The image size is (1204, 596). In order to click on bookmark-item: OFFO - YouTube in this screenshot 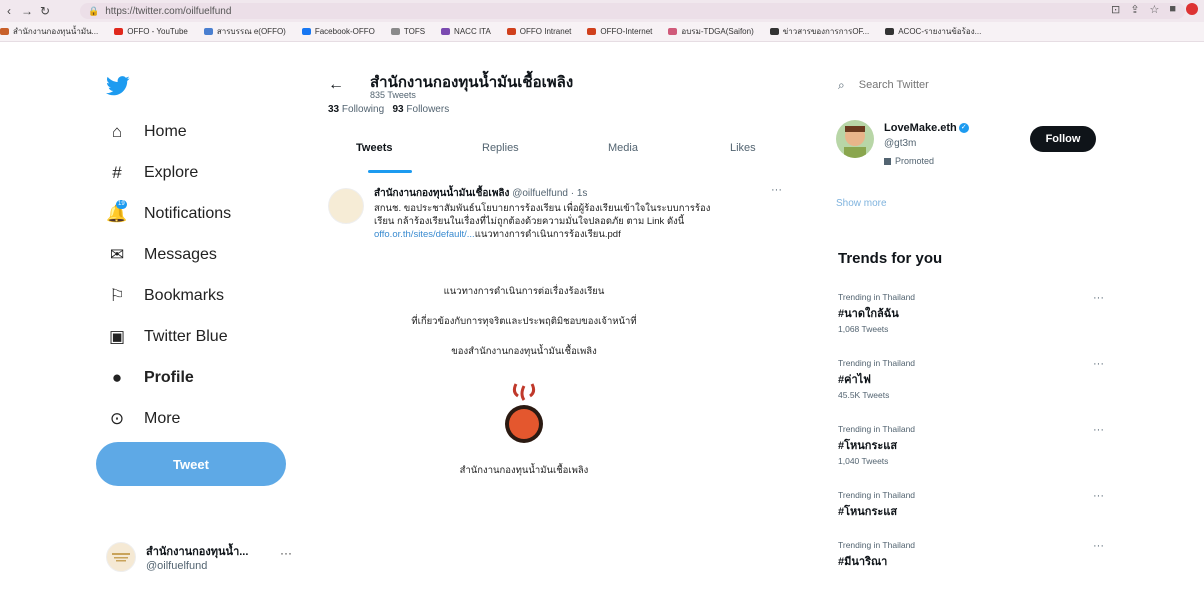, I will do `click(151, 31)`.